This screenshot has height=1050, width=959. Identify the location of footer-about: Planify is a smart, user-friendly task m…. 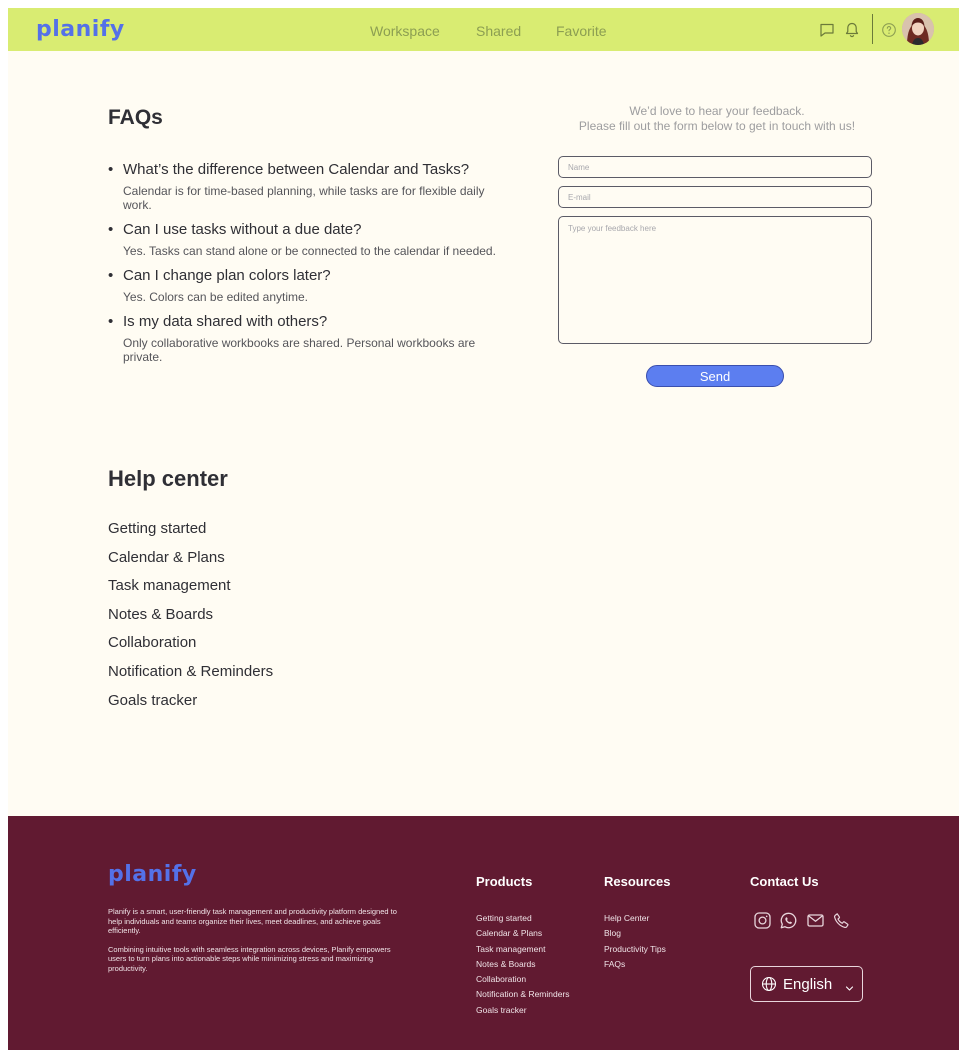
(253, 940).